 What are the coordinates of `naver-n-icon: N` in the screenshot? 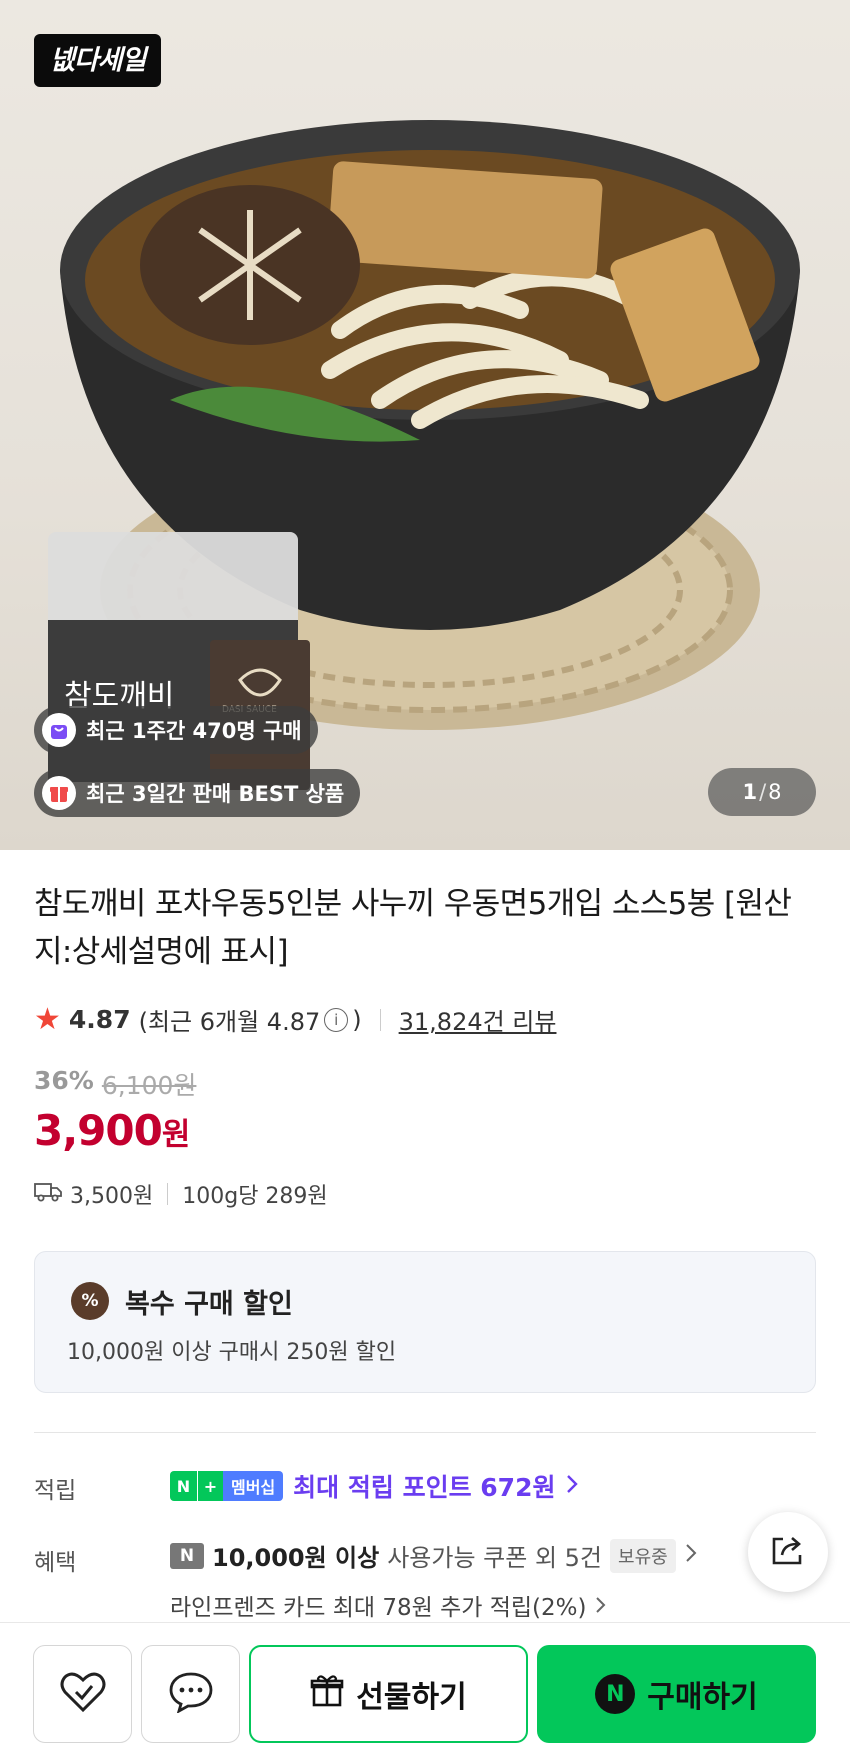 It's located at (183, 1486).